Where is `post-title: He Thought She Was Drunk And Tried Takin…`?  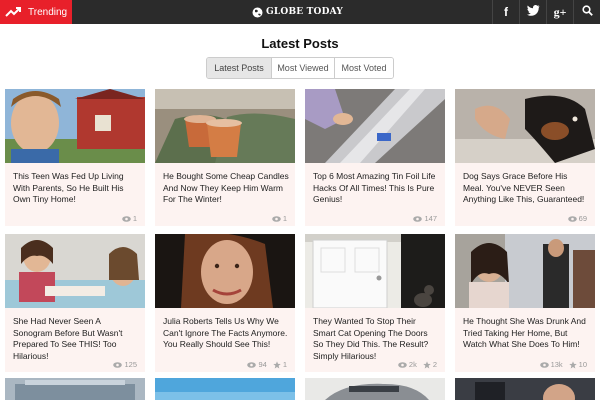
post-title: He Thought She Was Drunk And Tried Takin… is located at coordinates (526, 333).